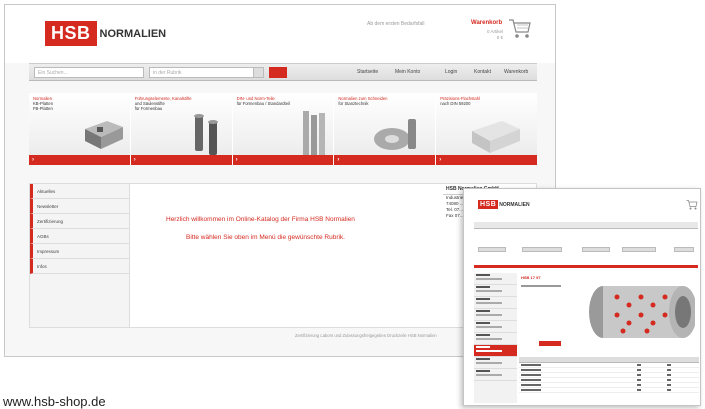 The height and width of the screenshot is (409, 705). Describe the element at coordinates (495, 351) in the screenshot. I see `product-category-item-active` at that location.